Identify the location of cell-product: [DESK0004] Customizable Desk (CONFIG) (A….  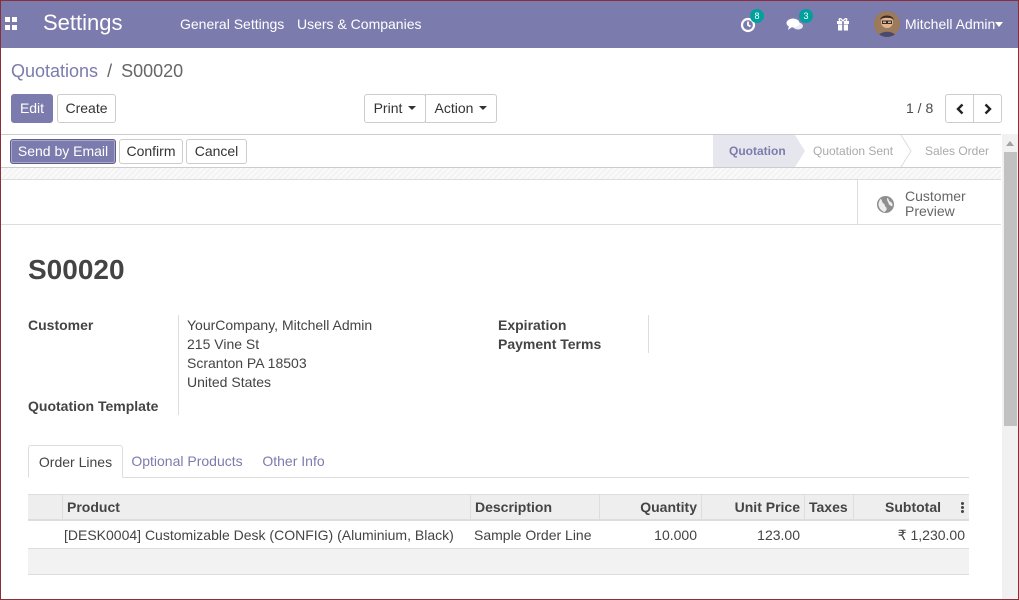
(259, 535).